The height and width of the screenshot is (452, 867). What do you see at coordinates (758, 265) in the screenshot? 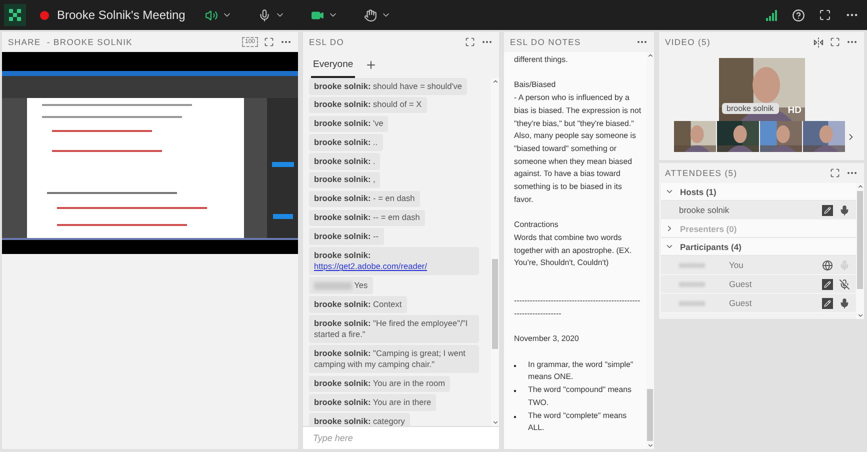
I see `attendee-row: You` at bounding box center [758, 265].